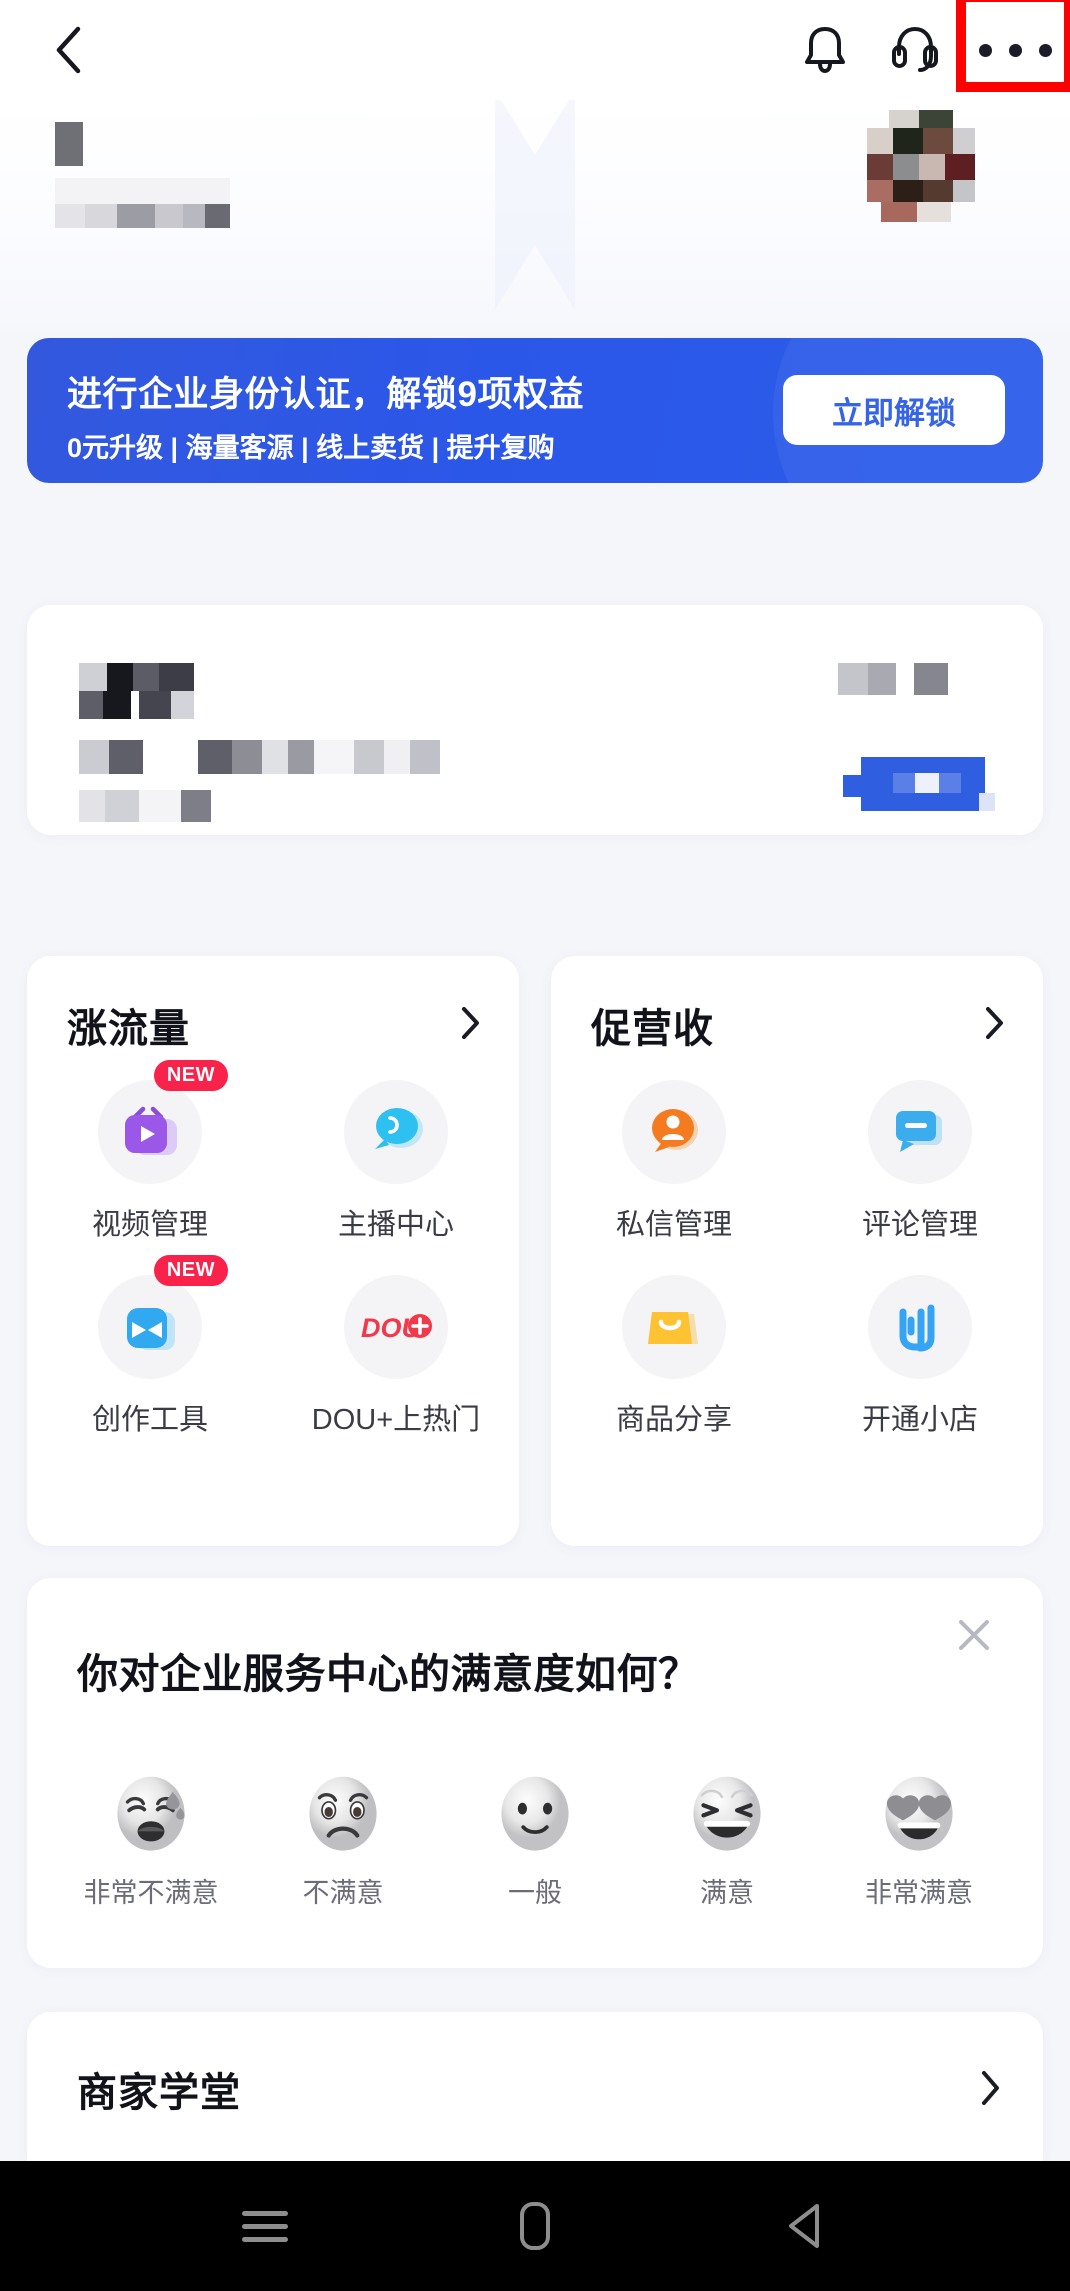 Image resolution: width=1070 pixels, height=2291 pixels. I want to click on top-bar-actions, so click(925, 50).